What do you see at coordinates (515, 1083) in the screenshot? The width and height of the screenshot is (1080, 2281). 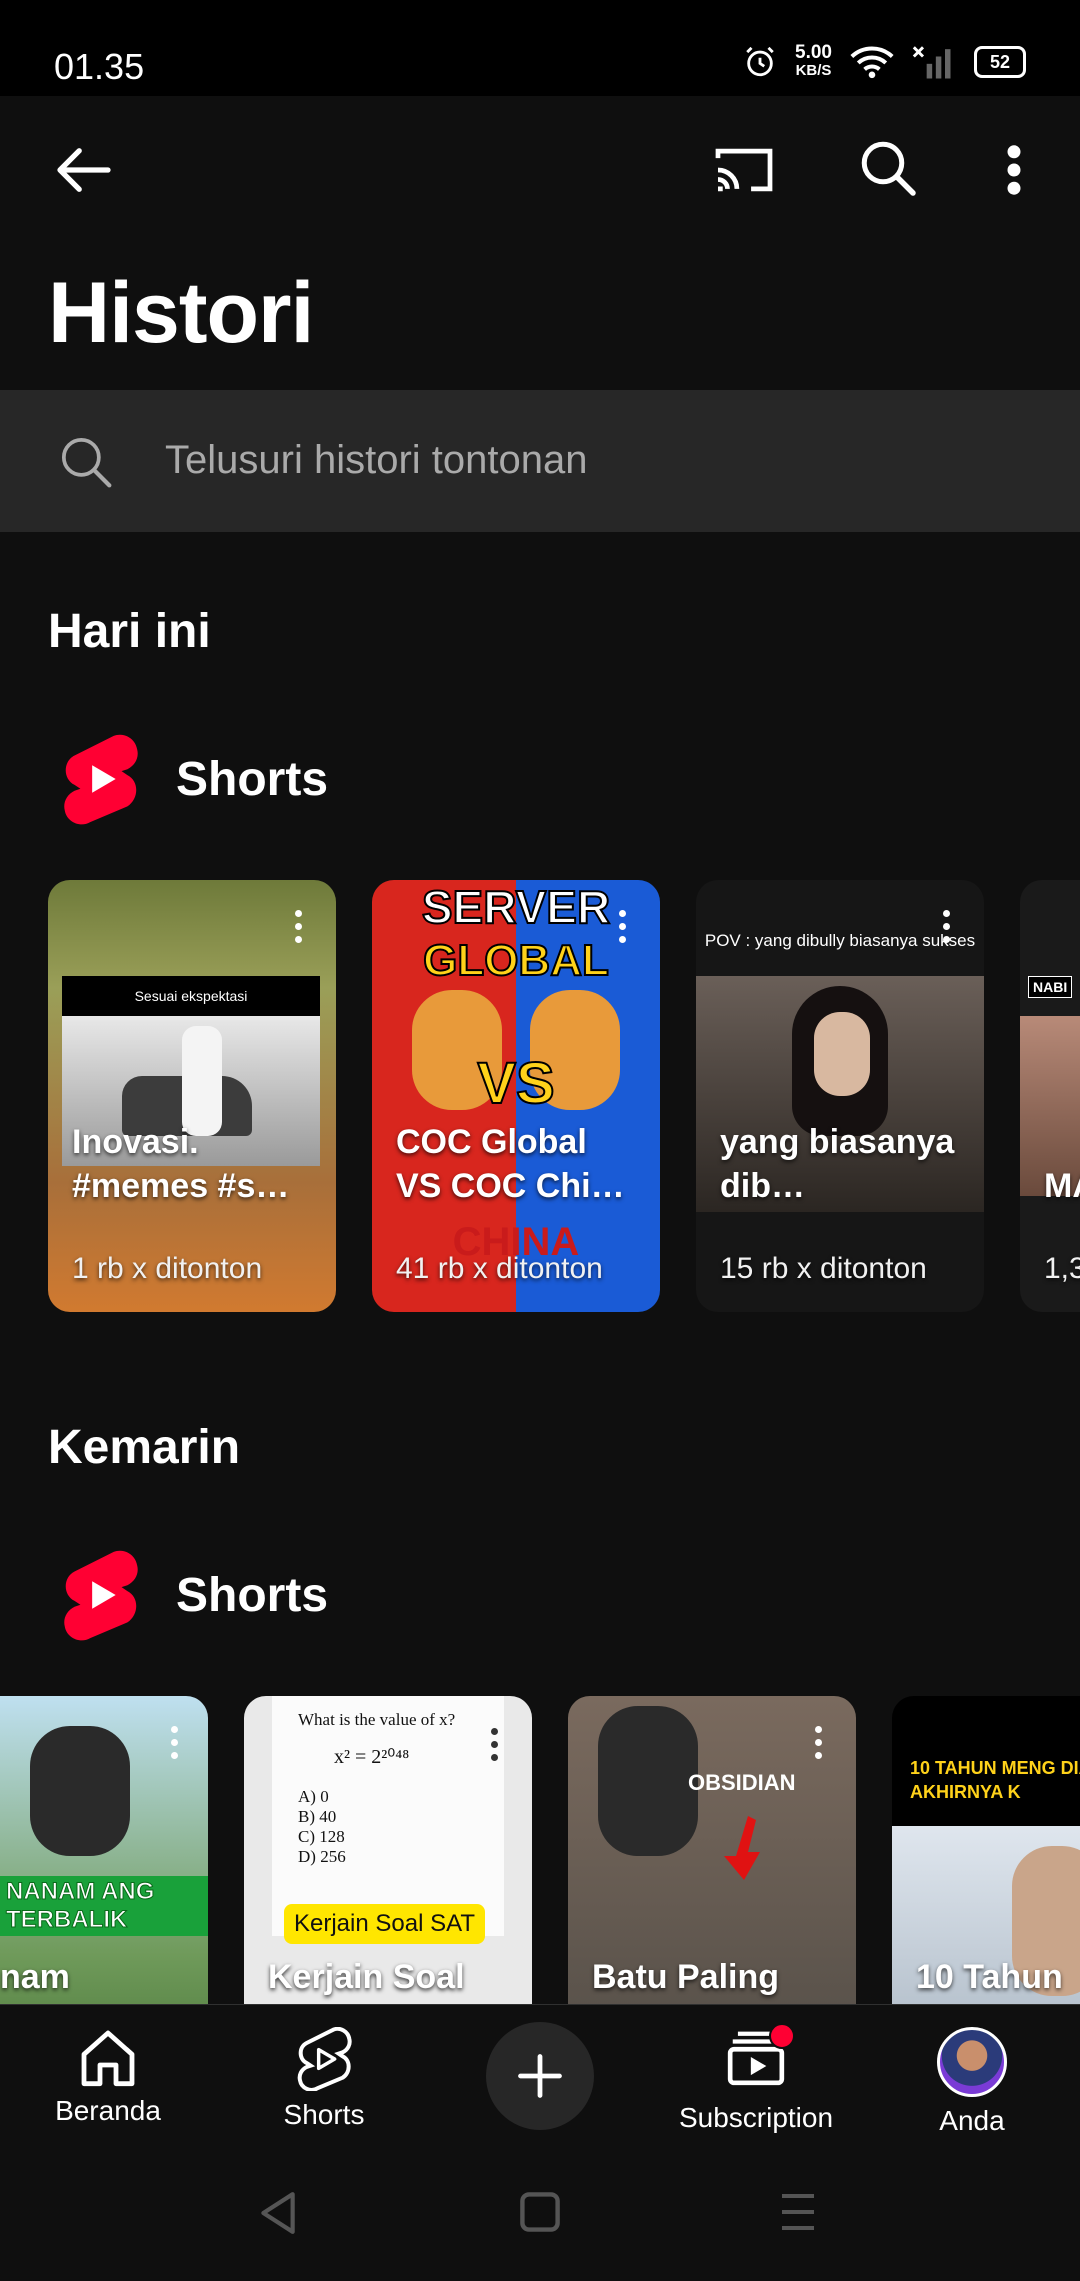 I see `short-overlay-text: VS` at bounding box center [515, 1083].